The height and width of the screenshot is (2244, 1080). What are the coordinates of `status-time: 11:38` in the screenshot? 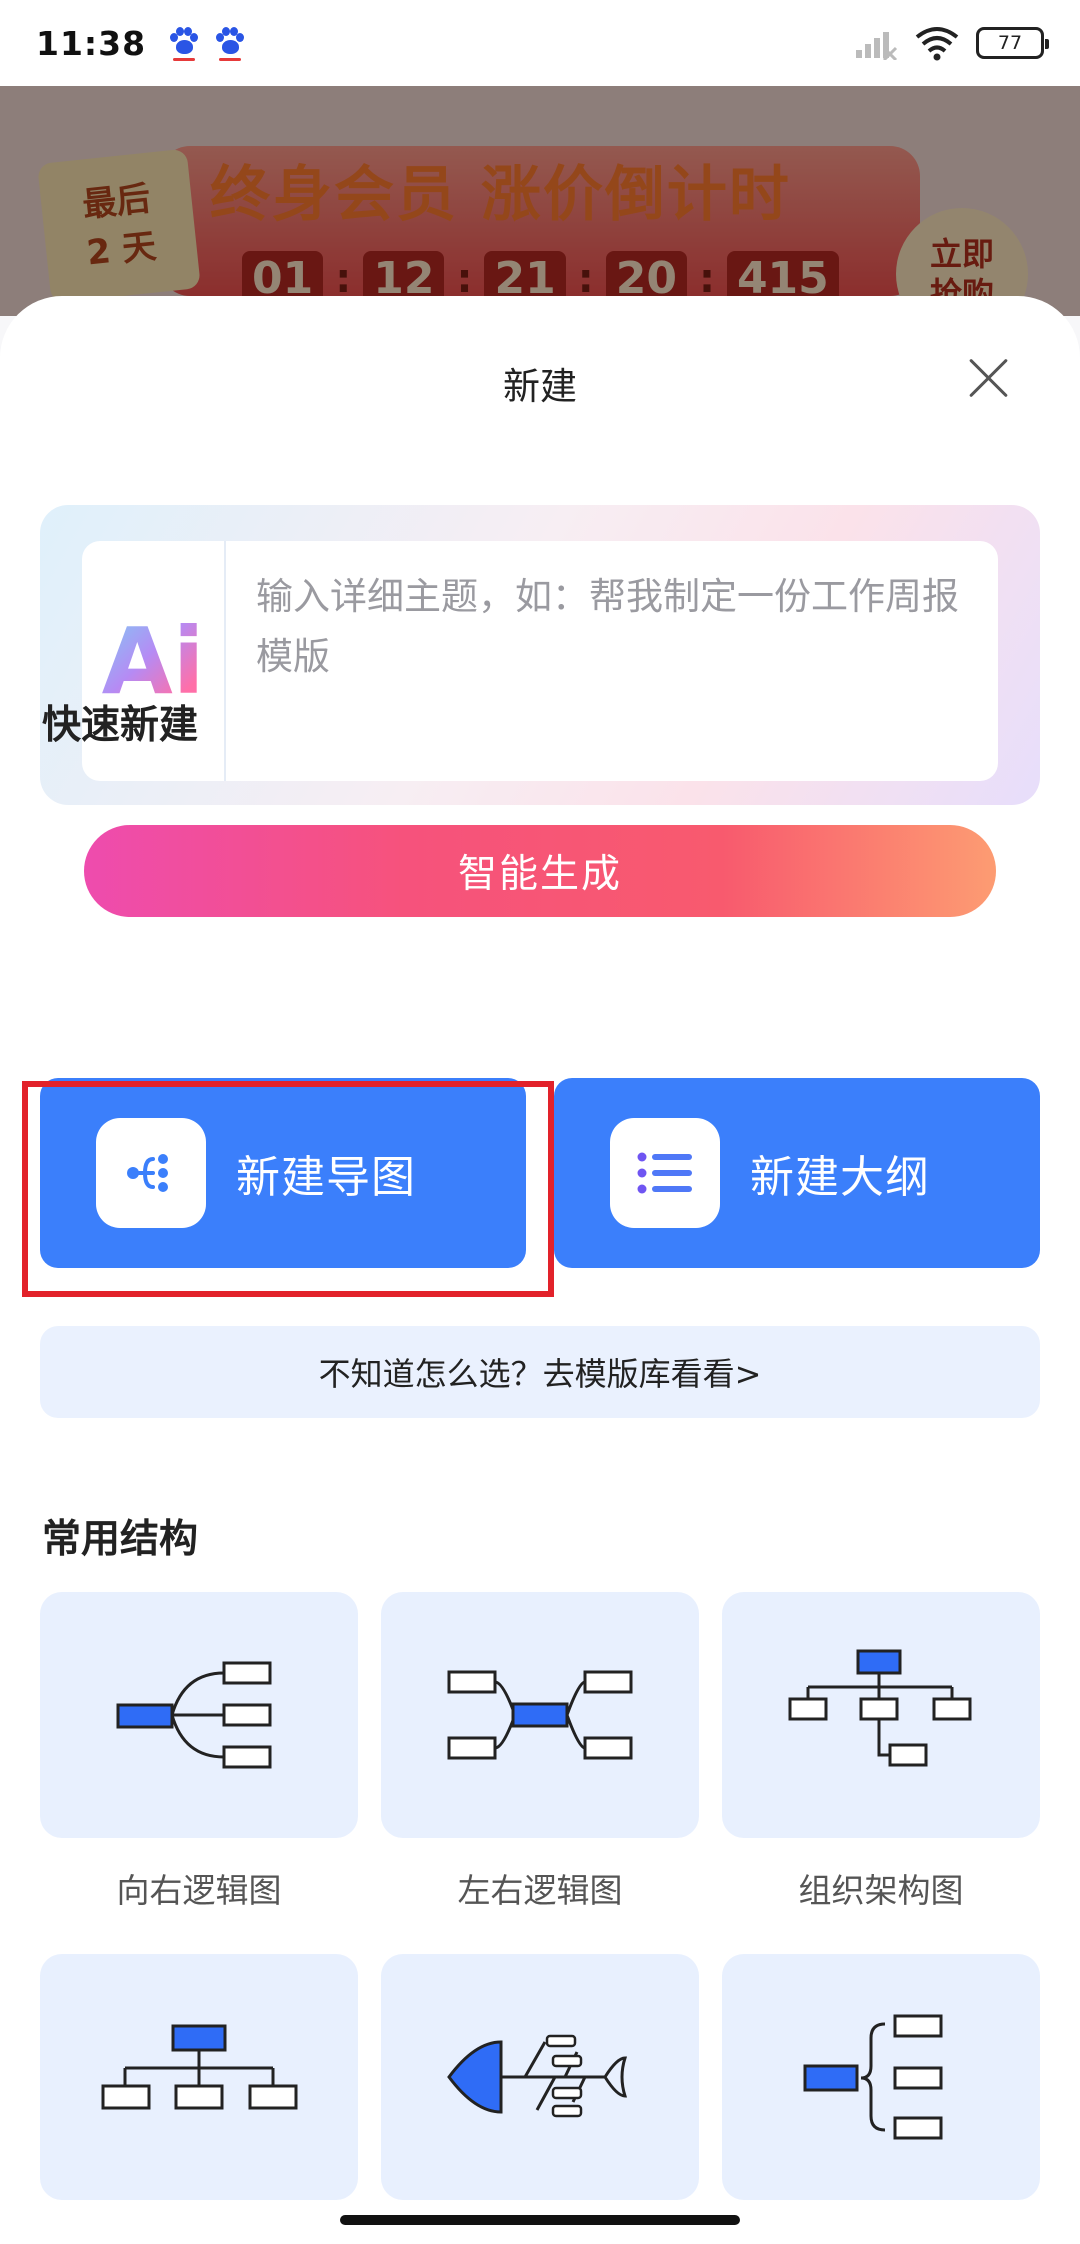 It's located at (91, 43).